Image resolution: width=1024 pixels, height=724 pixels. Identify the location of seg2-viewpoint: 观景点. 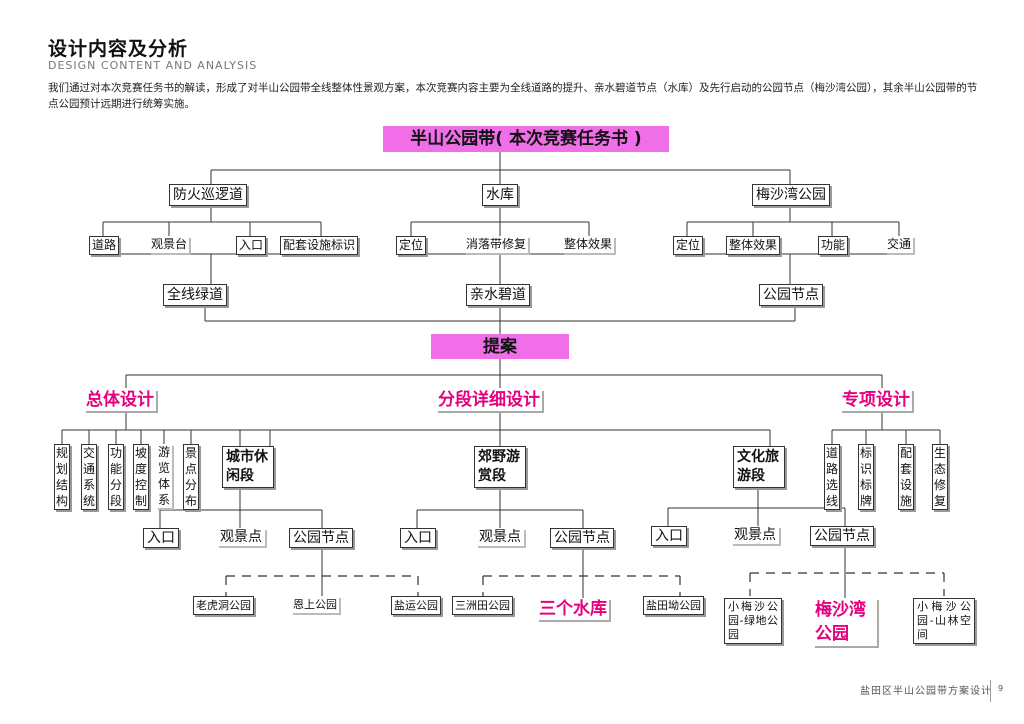
(500, 537).